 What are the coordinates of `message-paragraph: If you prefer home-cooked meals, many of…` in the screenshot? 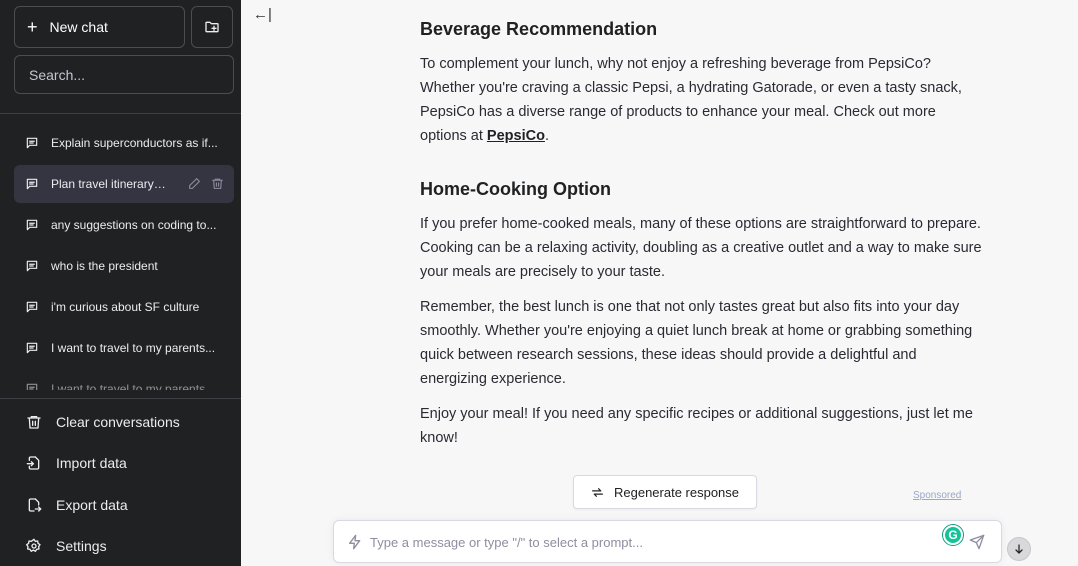 It's located at (701, 248).